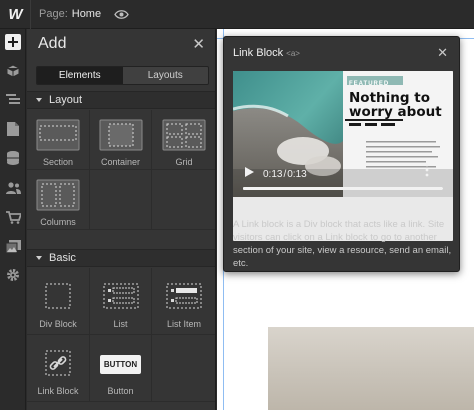  I want to click on button-icon-label: BUTTON, so click(120, 364).